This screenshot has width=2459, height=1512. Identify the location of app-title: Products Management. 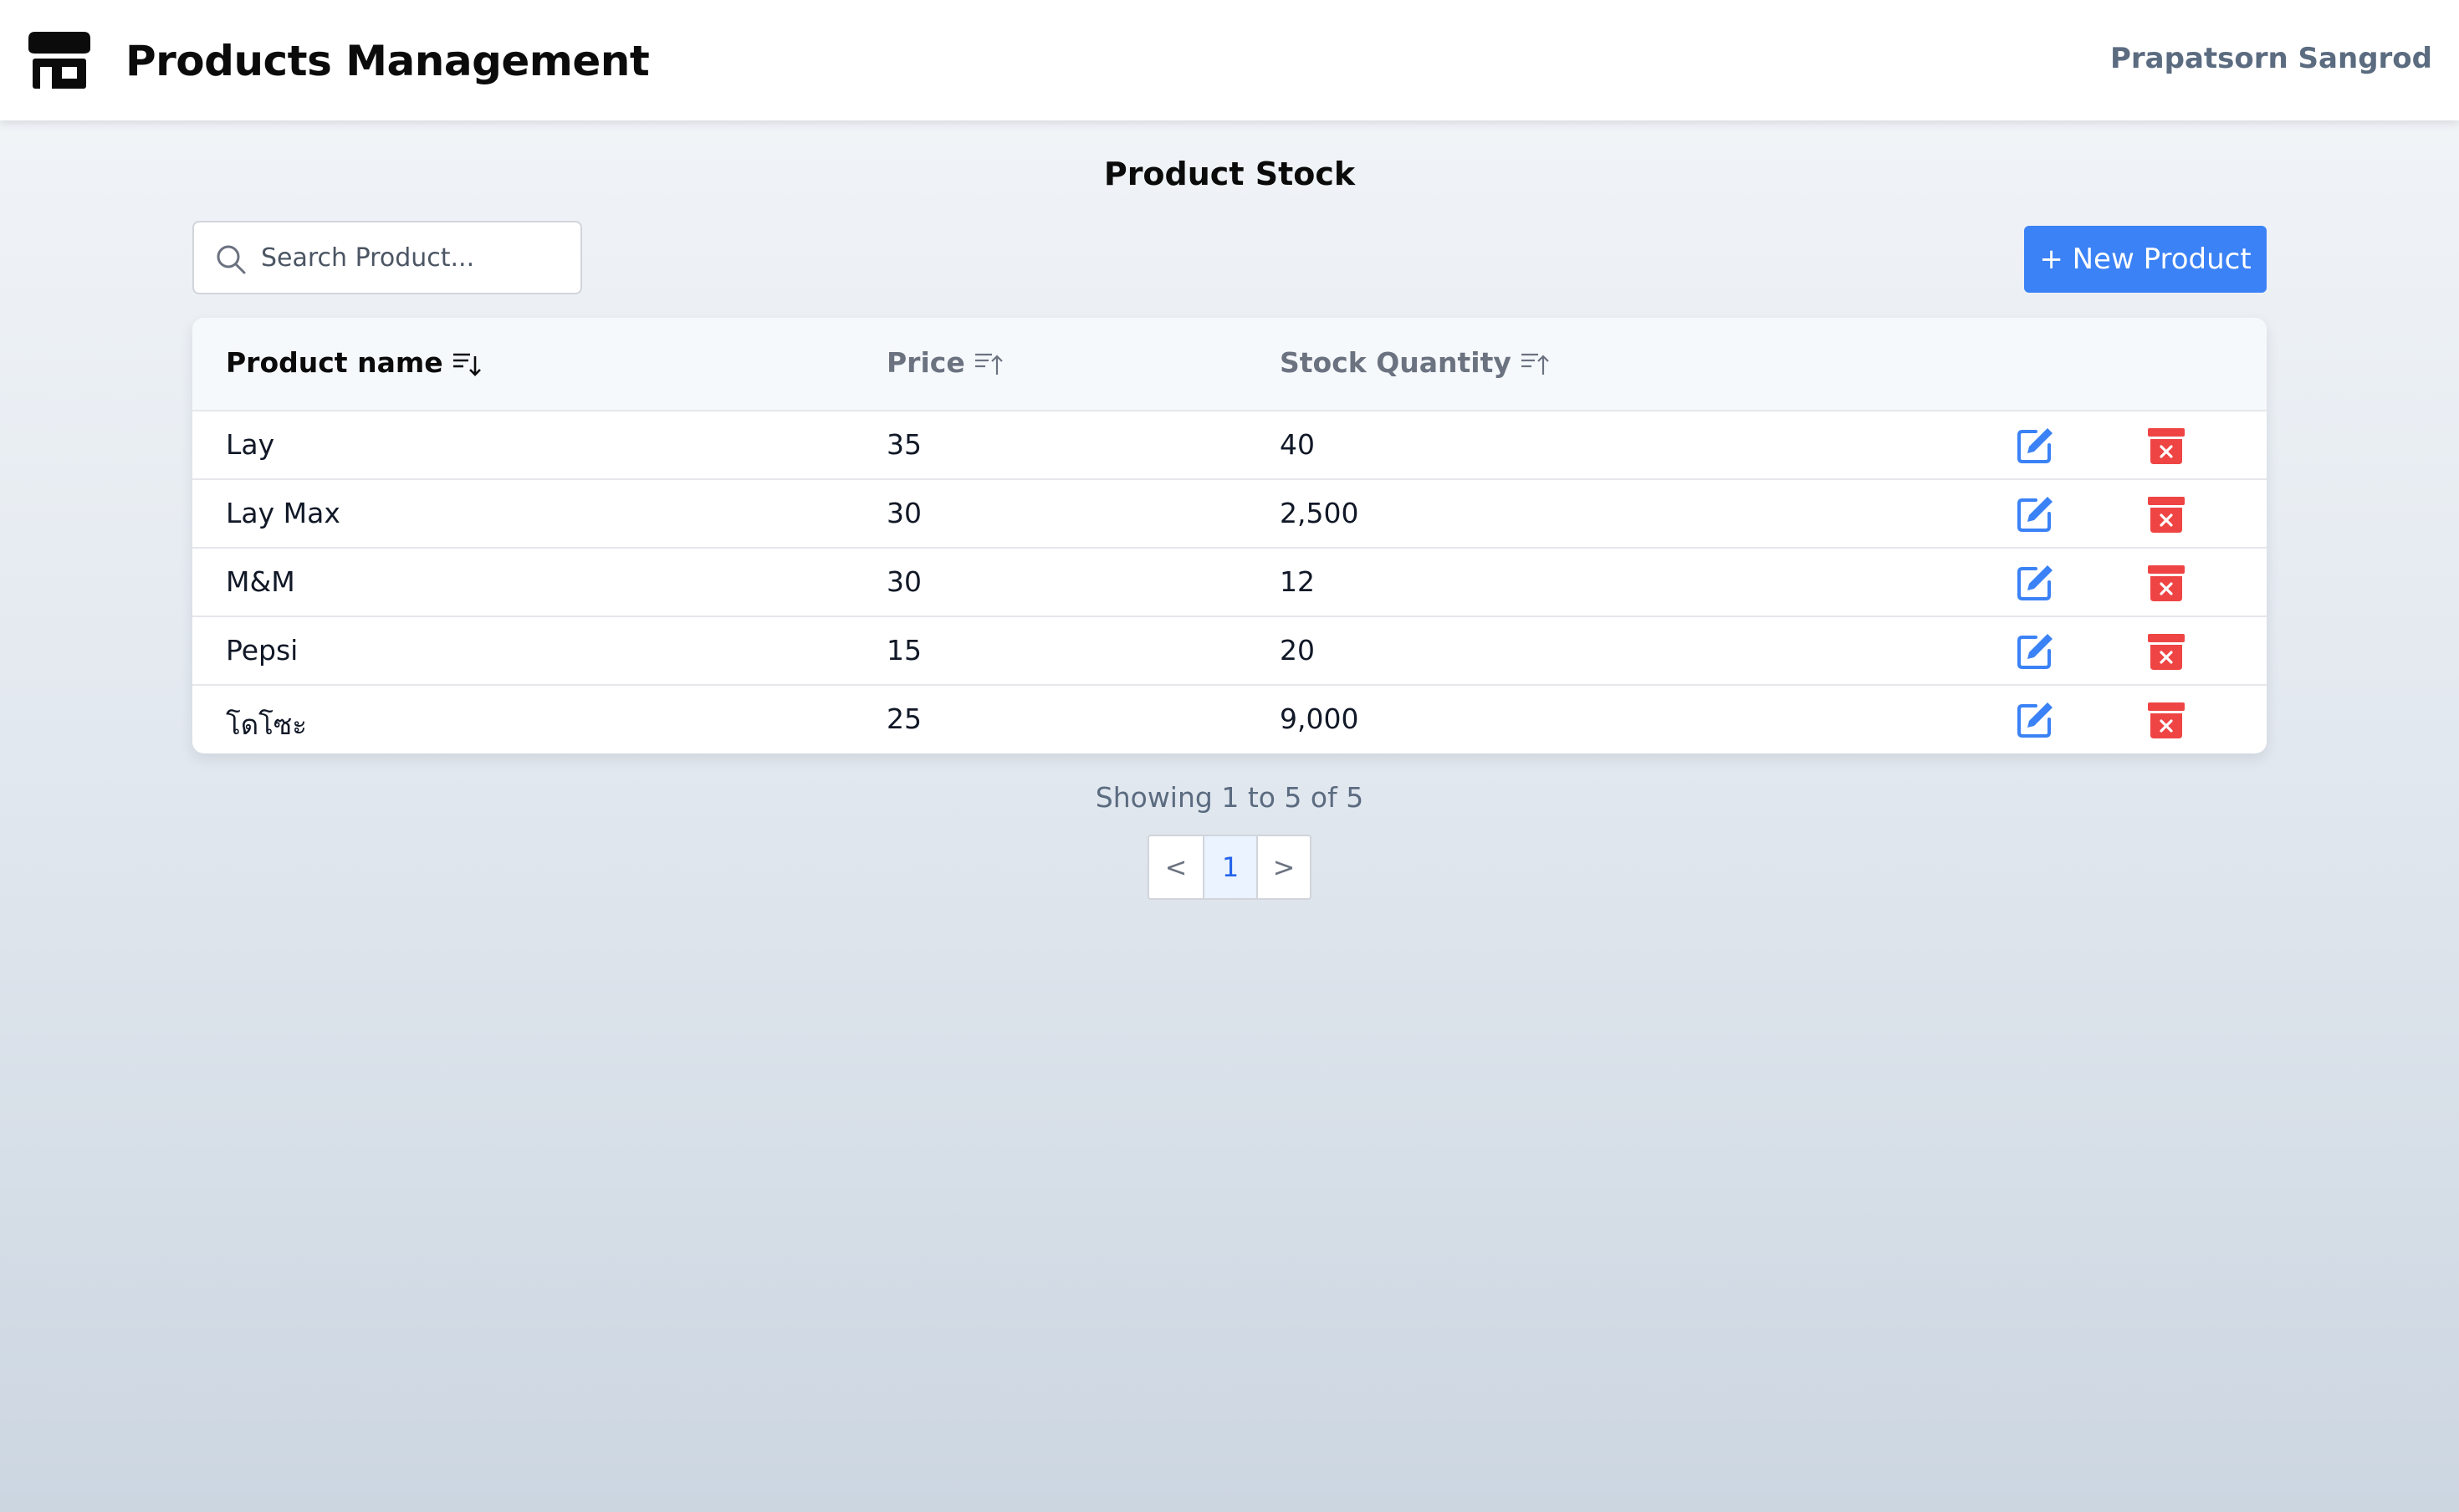
(387, 61).